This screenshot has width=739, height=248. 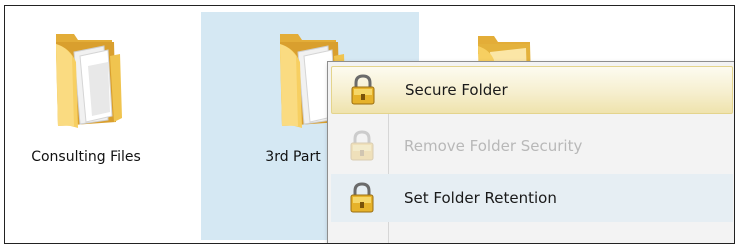 I want to click on menu-item-remove-folder-security: Remove Folder Security, so click(x=532, y=146).